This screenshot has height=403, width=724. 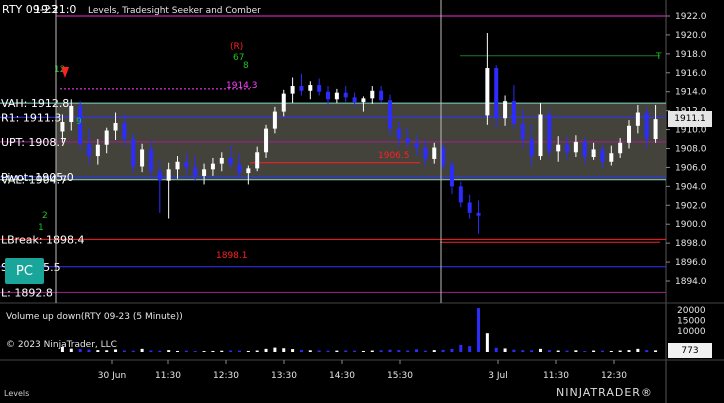 I want to click on volume-axis: 200001500010000, so click(x=691, y=321).